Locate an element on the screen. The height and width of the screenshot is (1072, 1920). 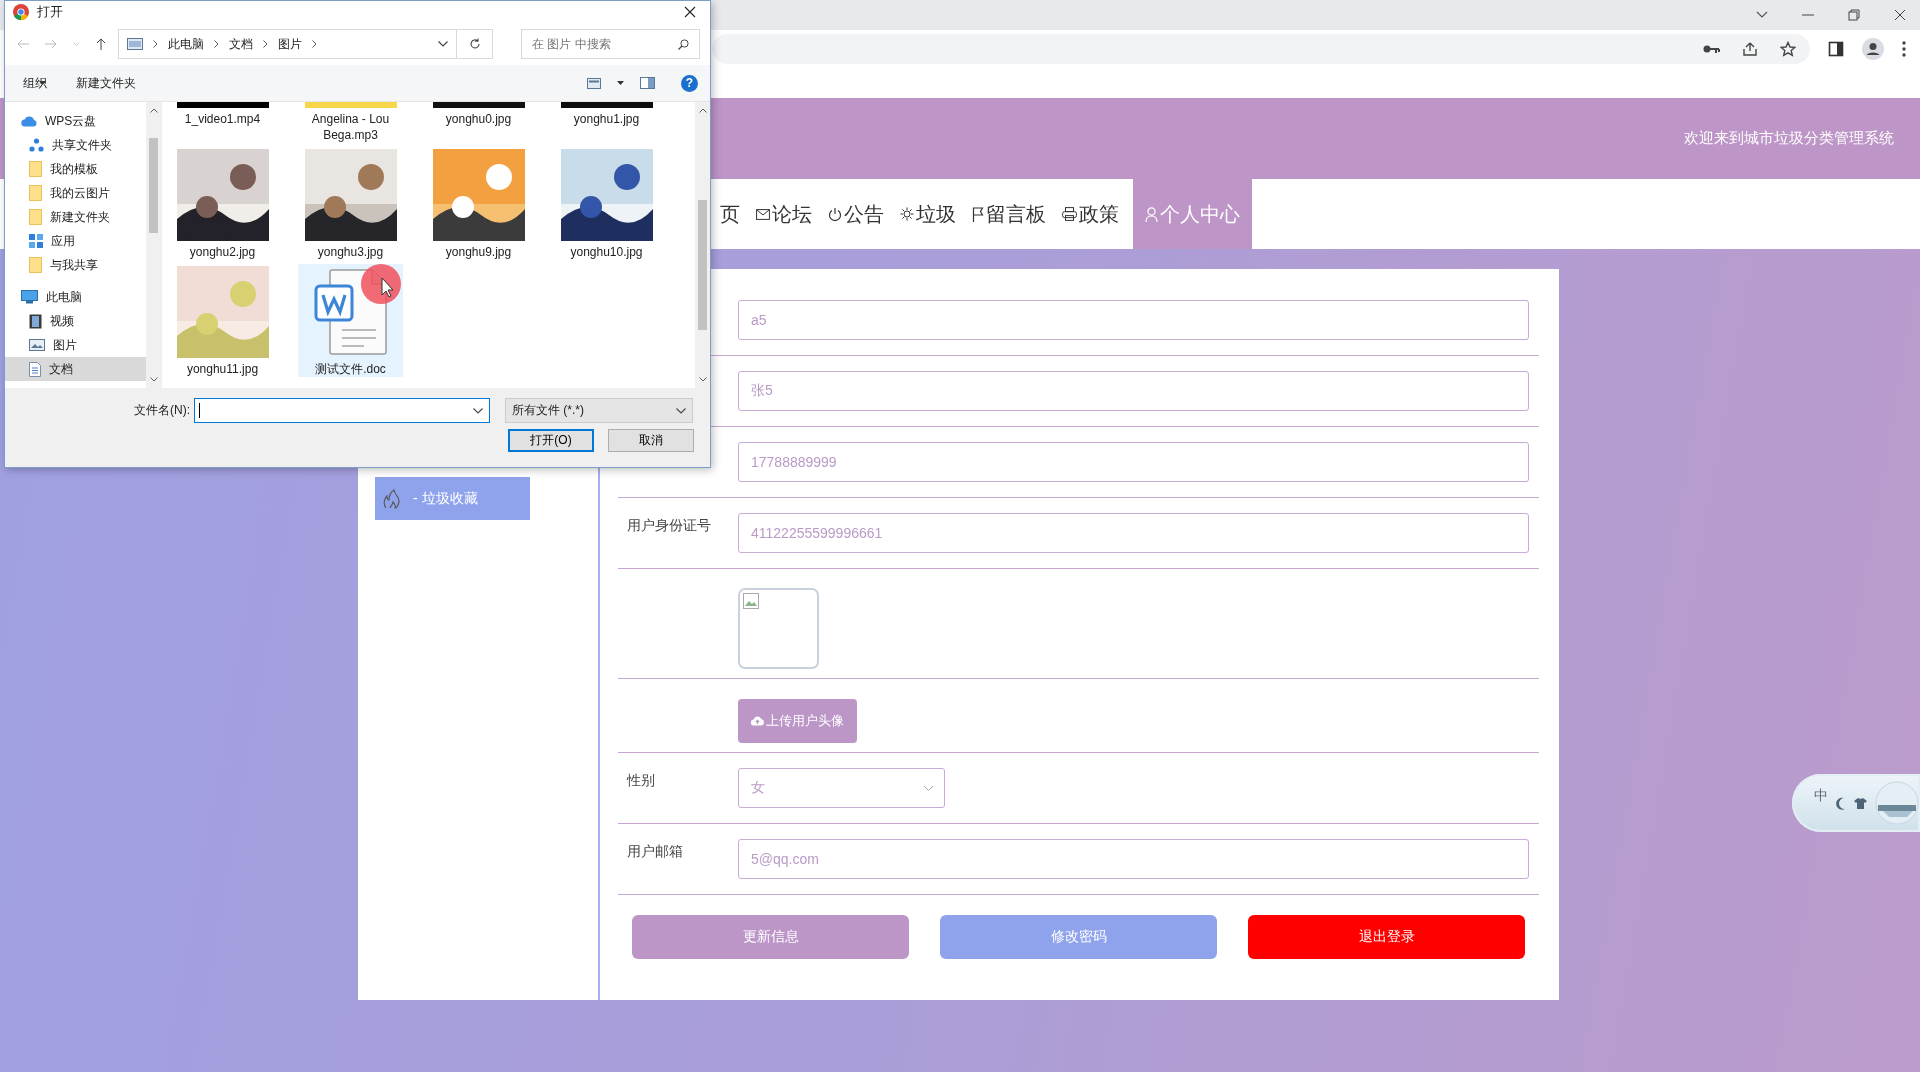
cloud-icon is located at coordinates (29, 121).